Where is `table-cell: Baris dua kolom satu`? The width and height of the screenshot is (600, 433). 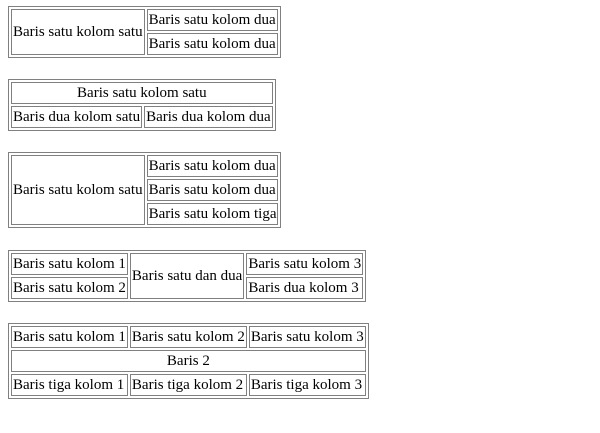
table-cell: Baris dua kolom satu is located at coordinates (77, 117).